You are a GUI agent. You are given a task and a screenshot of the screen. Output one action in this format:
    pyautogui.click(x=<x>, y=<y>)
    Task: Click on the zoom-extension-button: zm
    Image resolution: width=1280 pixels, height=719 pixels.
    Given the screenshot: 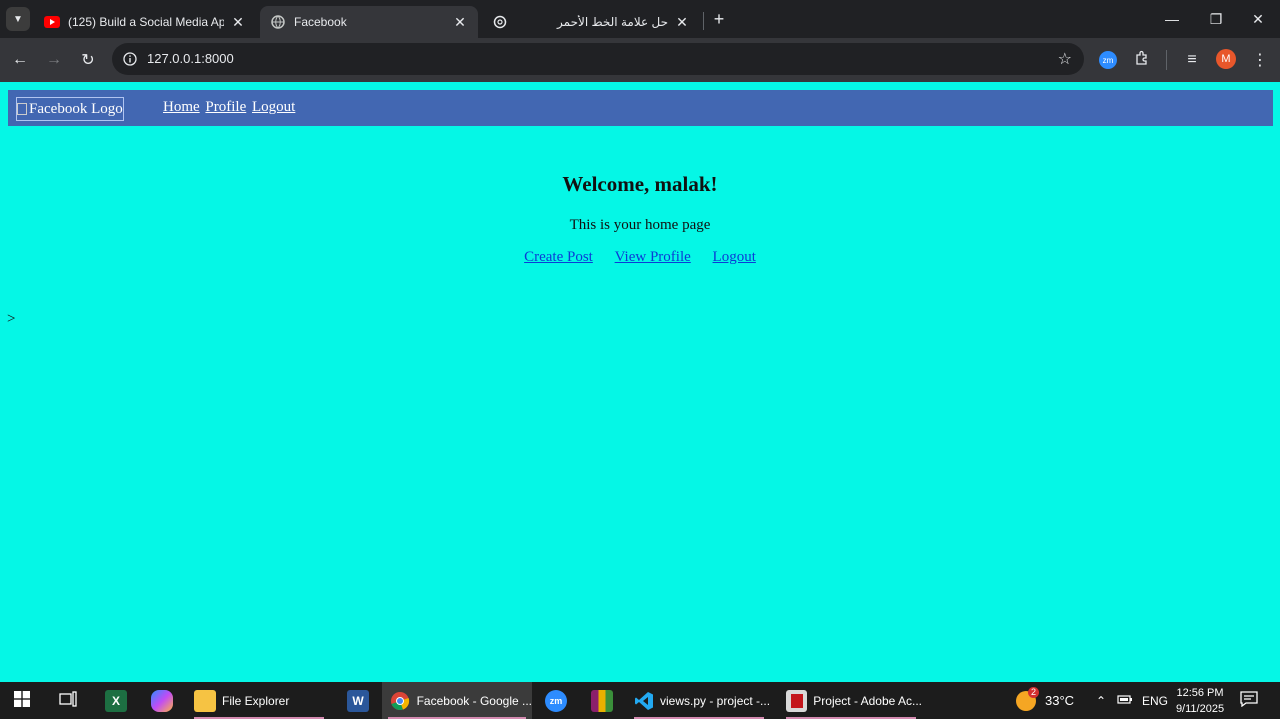 What is the action you would take?
    pyautogui.click(x=1108, y=60)
    